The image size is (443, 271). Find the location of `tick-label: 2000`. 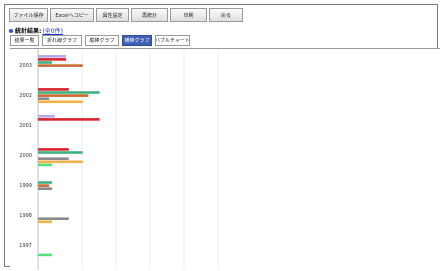

tick-label: 2000 is located at coordinates (25, 156).